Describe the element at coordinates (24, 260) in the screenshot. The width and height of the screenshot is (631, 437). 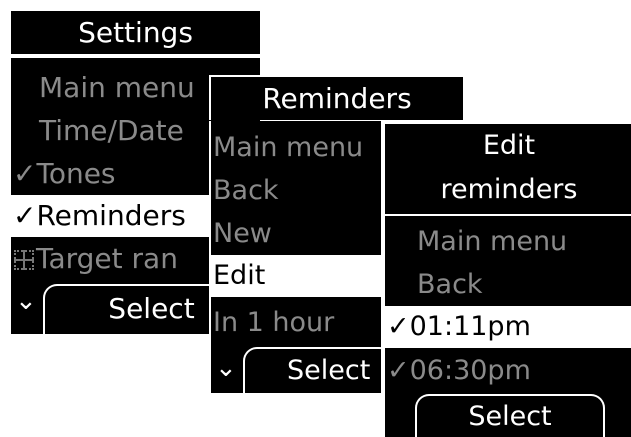
I see `grid-icon` at that location.